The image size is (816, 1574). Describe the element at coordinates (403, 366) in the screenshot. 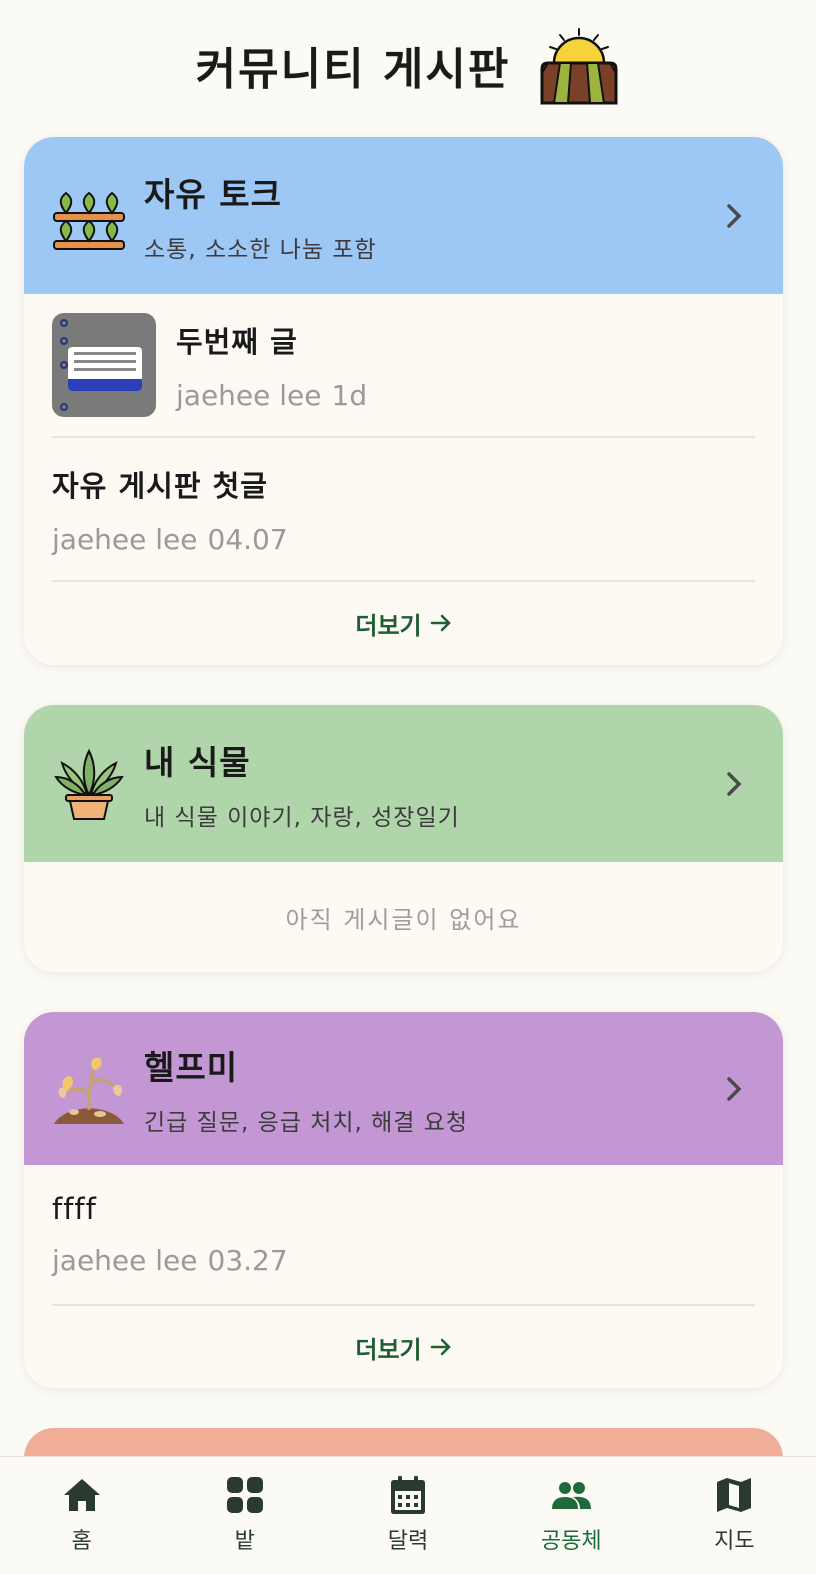

I see `list-item: 두번째 글 jaehee lee 1d` at that location.